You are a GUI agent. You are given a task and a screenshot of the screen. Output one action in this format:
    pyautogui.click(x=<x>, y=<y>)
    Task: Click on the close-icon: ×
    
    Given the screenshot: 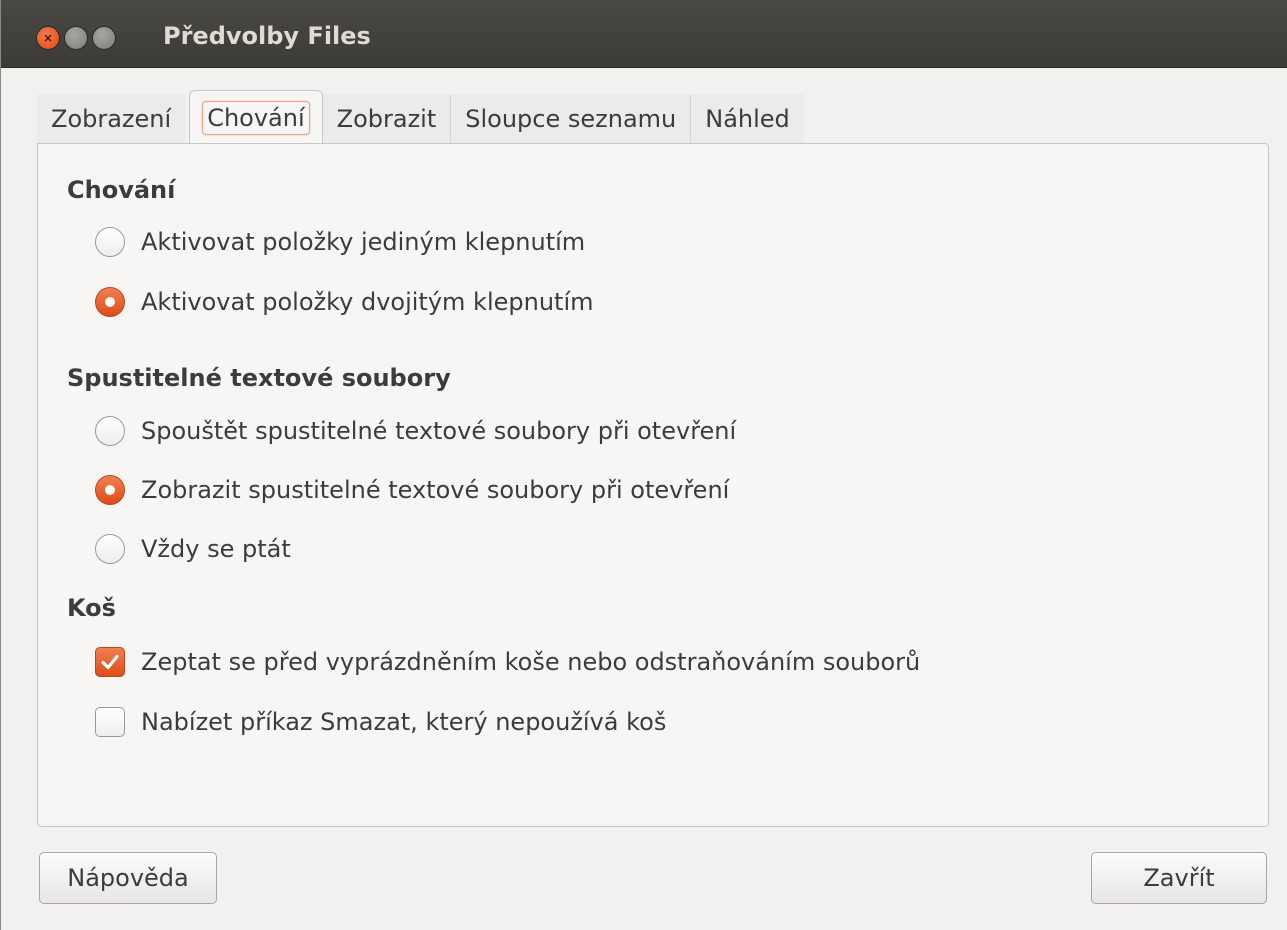 What is the action you would take?
    pyautogui.click(x=48, y=38)
    